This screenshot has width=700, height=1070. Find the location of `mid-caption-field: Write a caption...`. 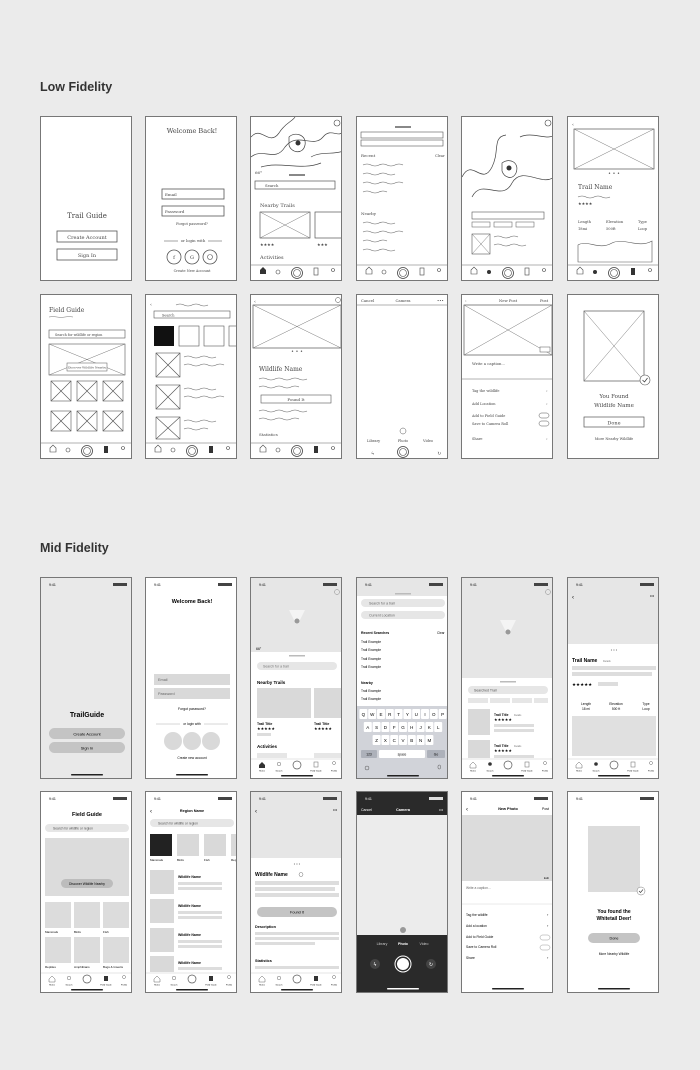

mid-caption-field: Write a caption... is located at coordinates (478, 888).